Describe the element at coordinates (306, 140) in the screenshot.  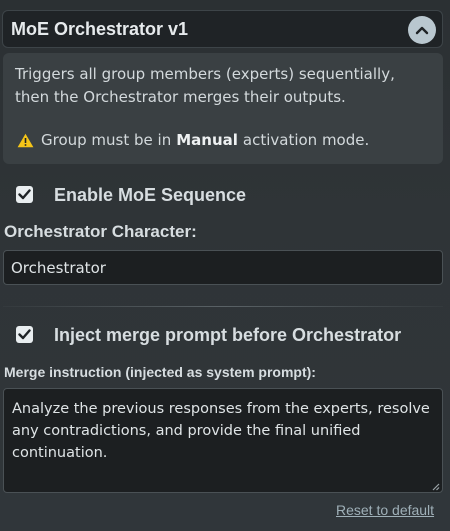
I see `warning-text-suffix: activation mode.` at that location.